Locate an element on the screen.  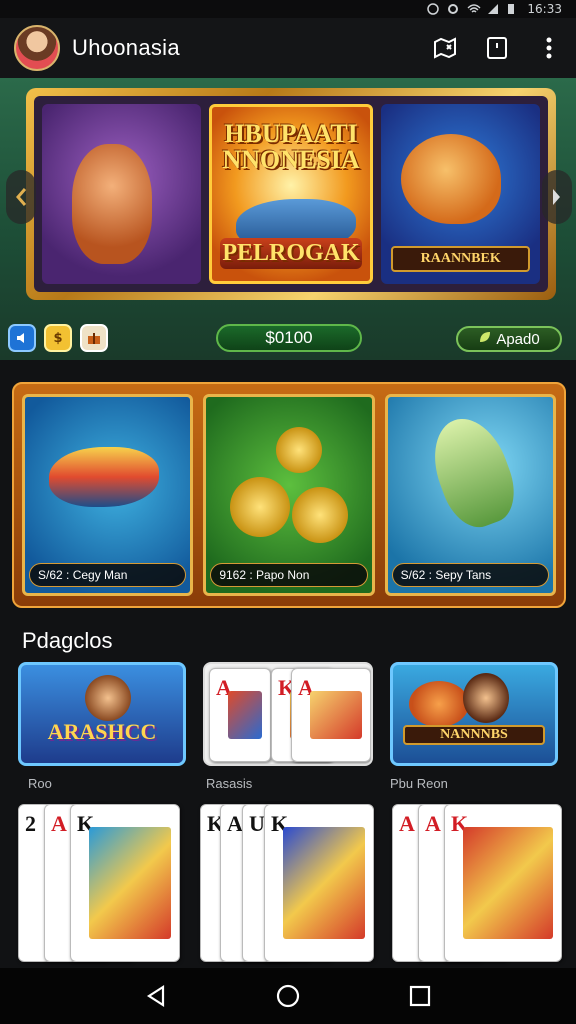
tile-label: Pbu Reon is located at coordinates (419, 783).